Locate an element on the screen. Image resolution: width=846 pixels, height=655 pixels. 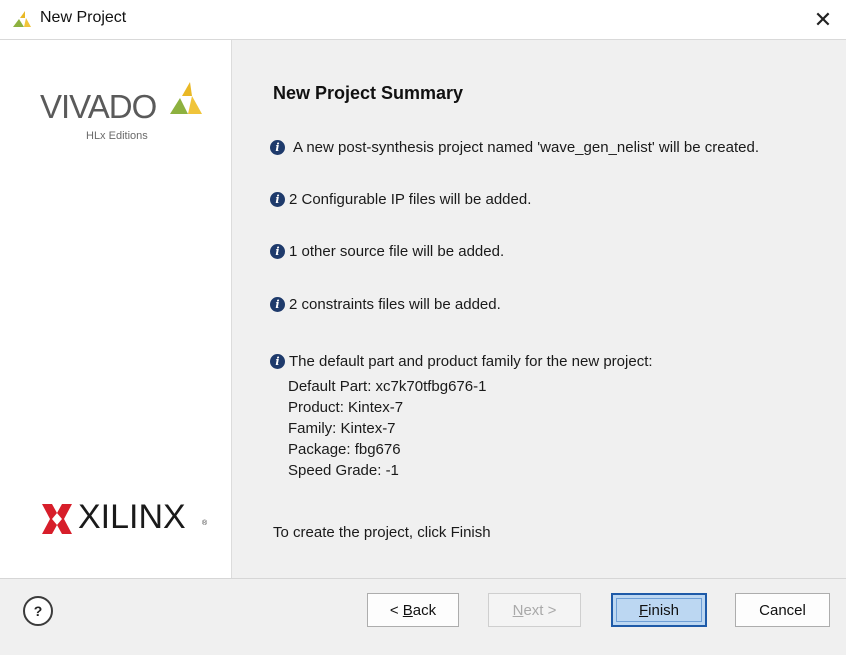
close-button: ✕ is located at coordinates (823, 19).